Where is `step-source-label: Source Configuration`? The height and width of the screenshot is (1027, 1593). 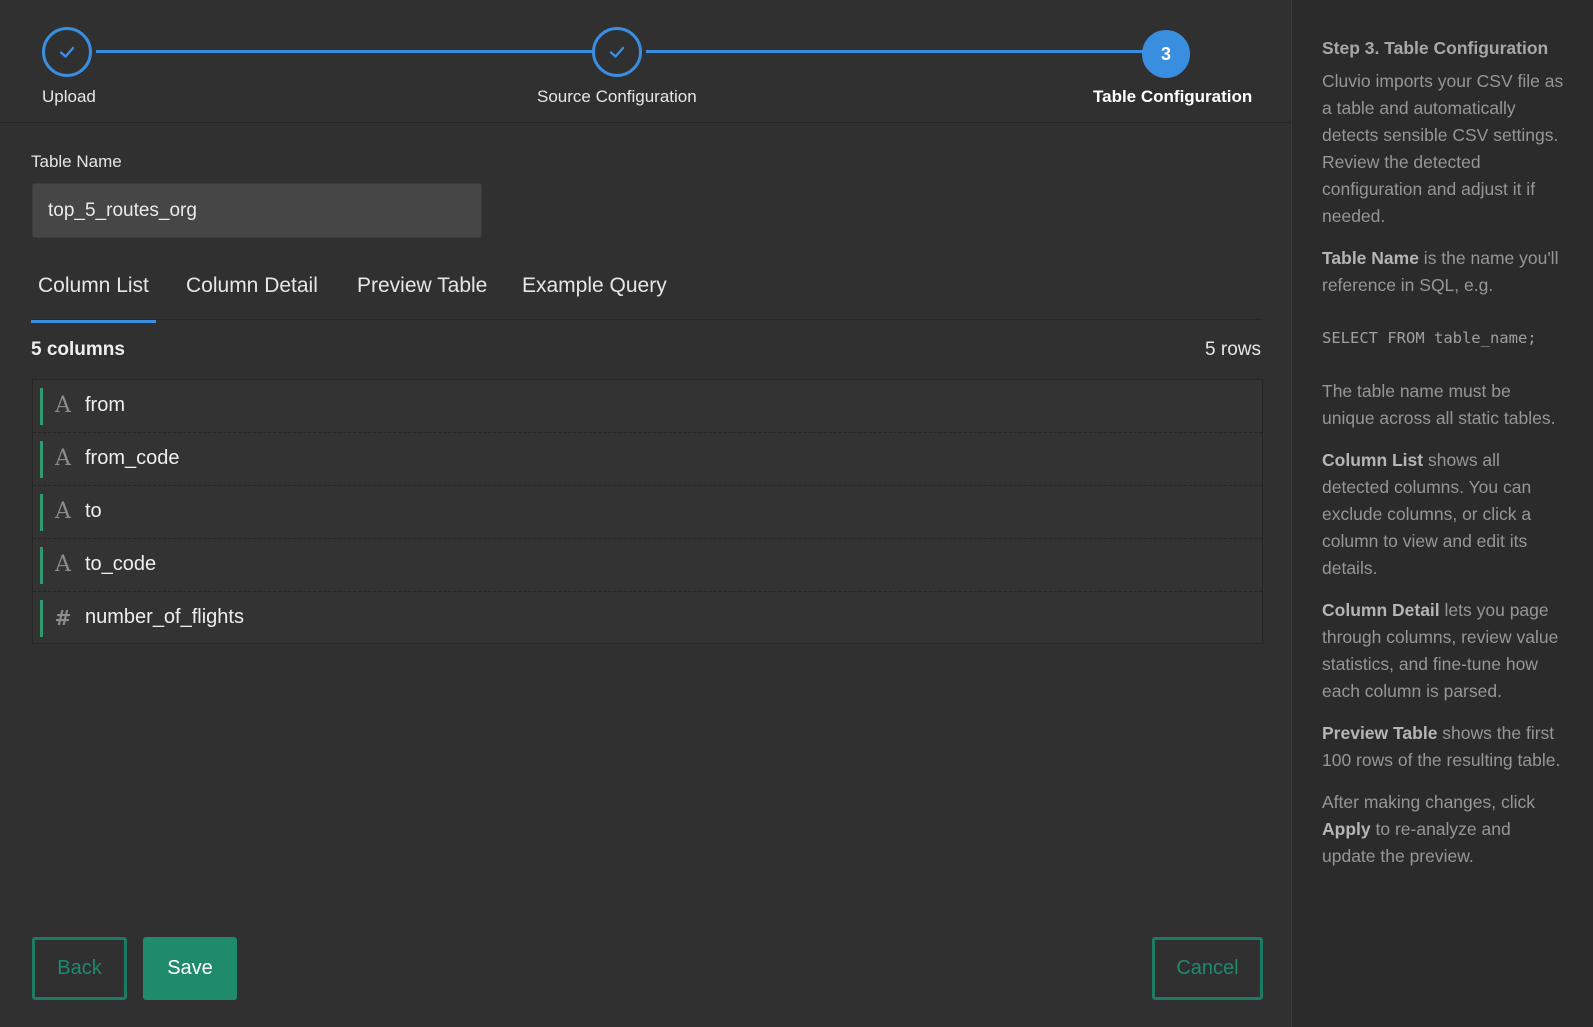 step-source-label: Source Configuration is located at coordinates (617, 96).